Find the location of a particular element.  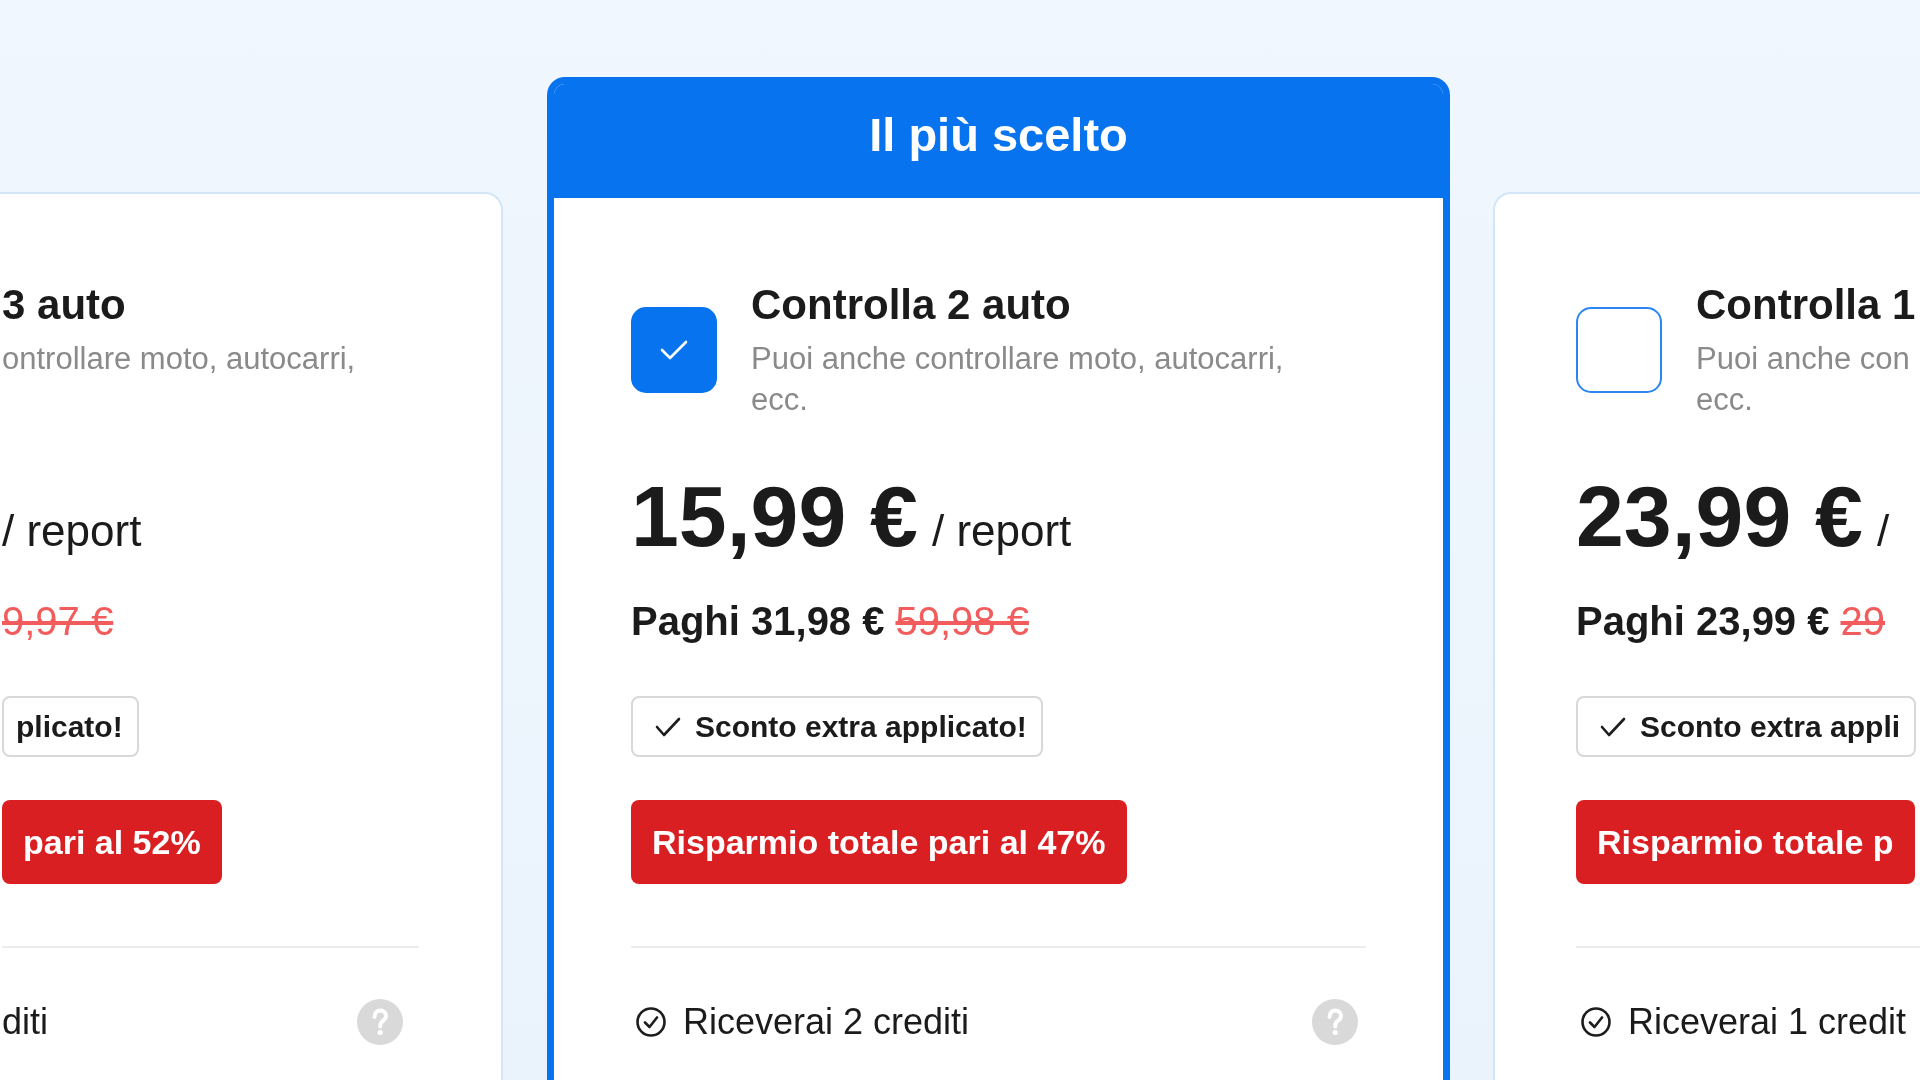

plan-title: Controlla 2 auto is located at coordinates (911, 305).